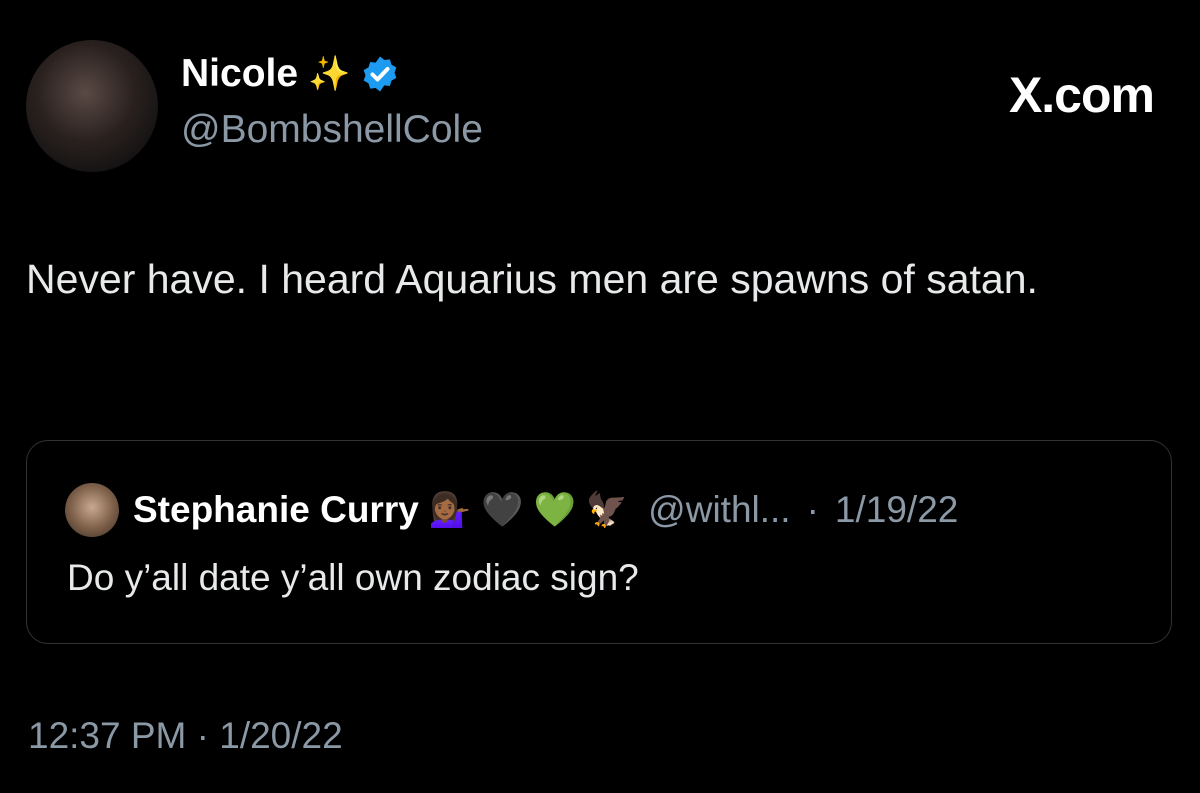 This screenshot has height=793, width=1200. I want to click on tweet-timestamp: 12:37 PM · 1/20/22, so click(185, 736).